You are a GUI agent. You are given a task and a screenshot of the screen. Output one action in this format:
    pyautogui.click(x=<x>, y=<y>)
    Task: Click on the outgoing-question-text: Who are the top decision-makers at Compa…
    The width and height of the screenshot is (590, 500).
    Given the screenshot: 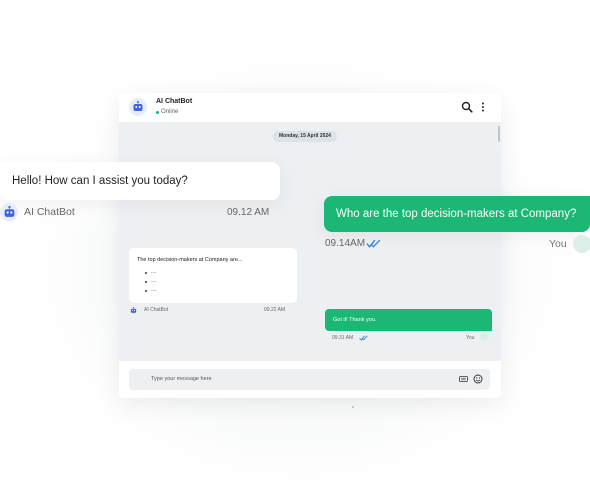 What is the action you would take?
    pyautogui.click(x=456, y=214)
    